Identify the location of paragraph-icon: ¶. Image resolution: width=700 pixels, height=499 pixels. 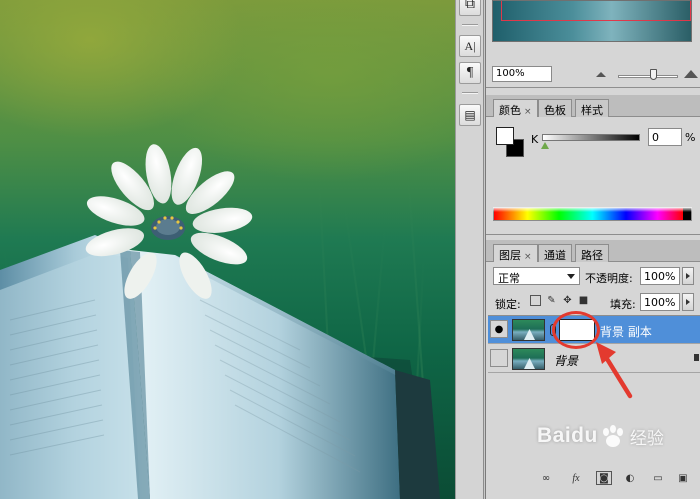
(470, 73).